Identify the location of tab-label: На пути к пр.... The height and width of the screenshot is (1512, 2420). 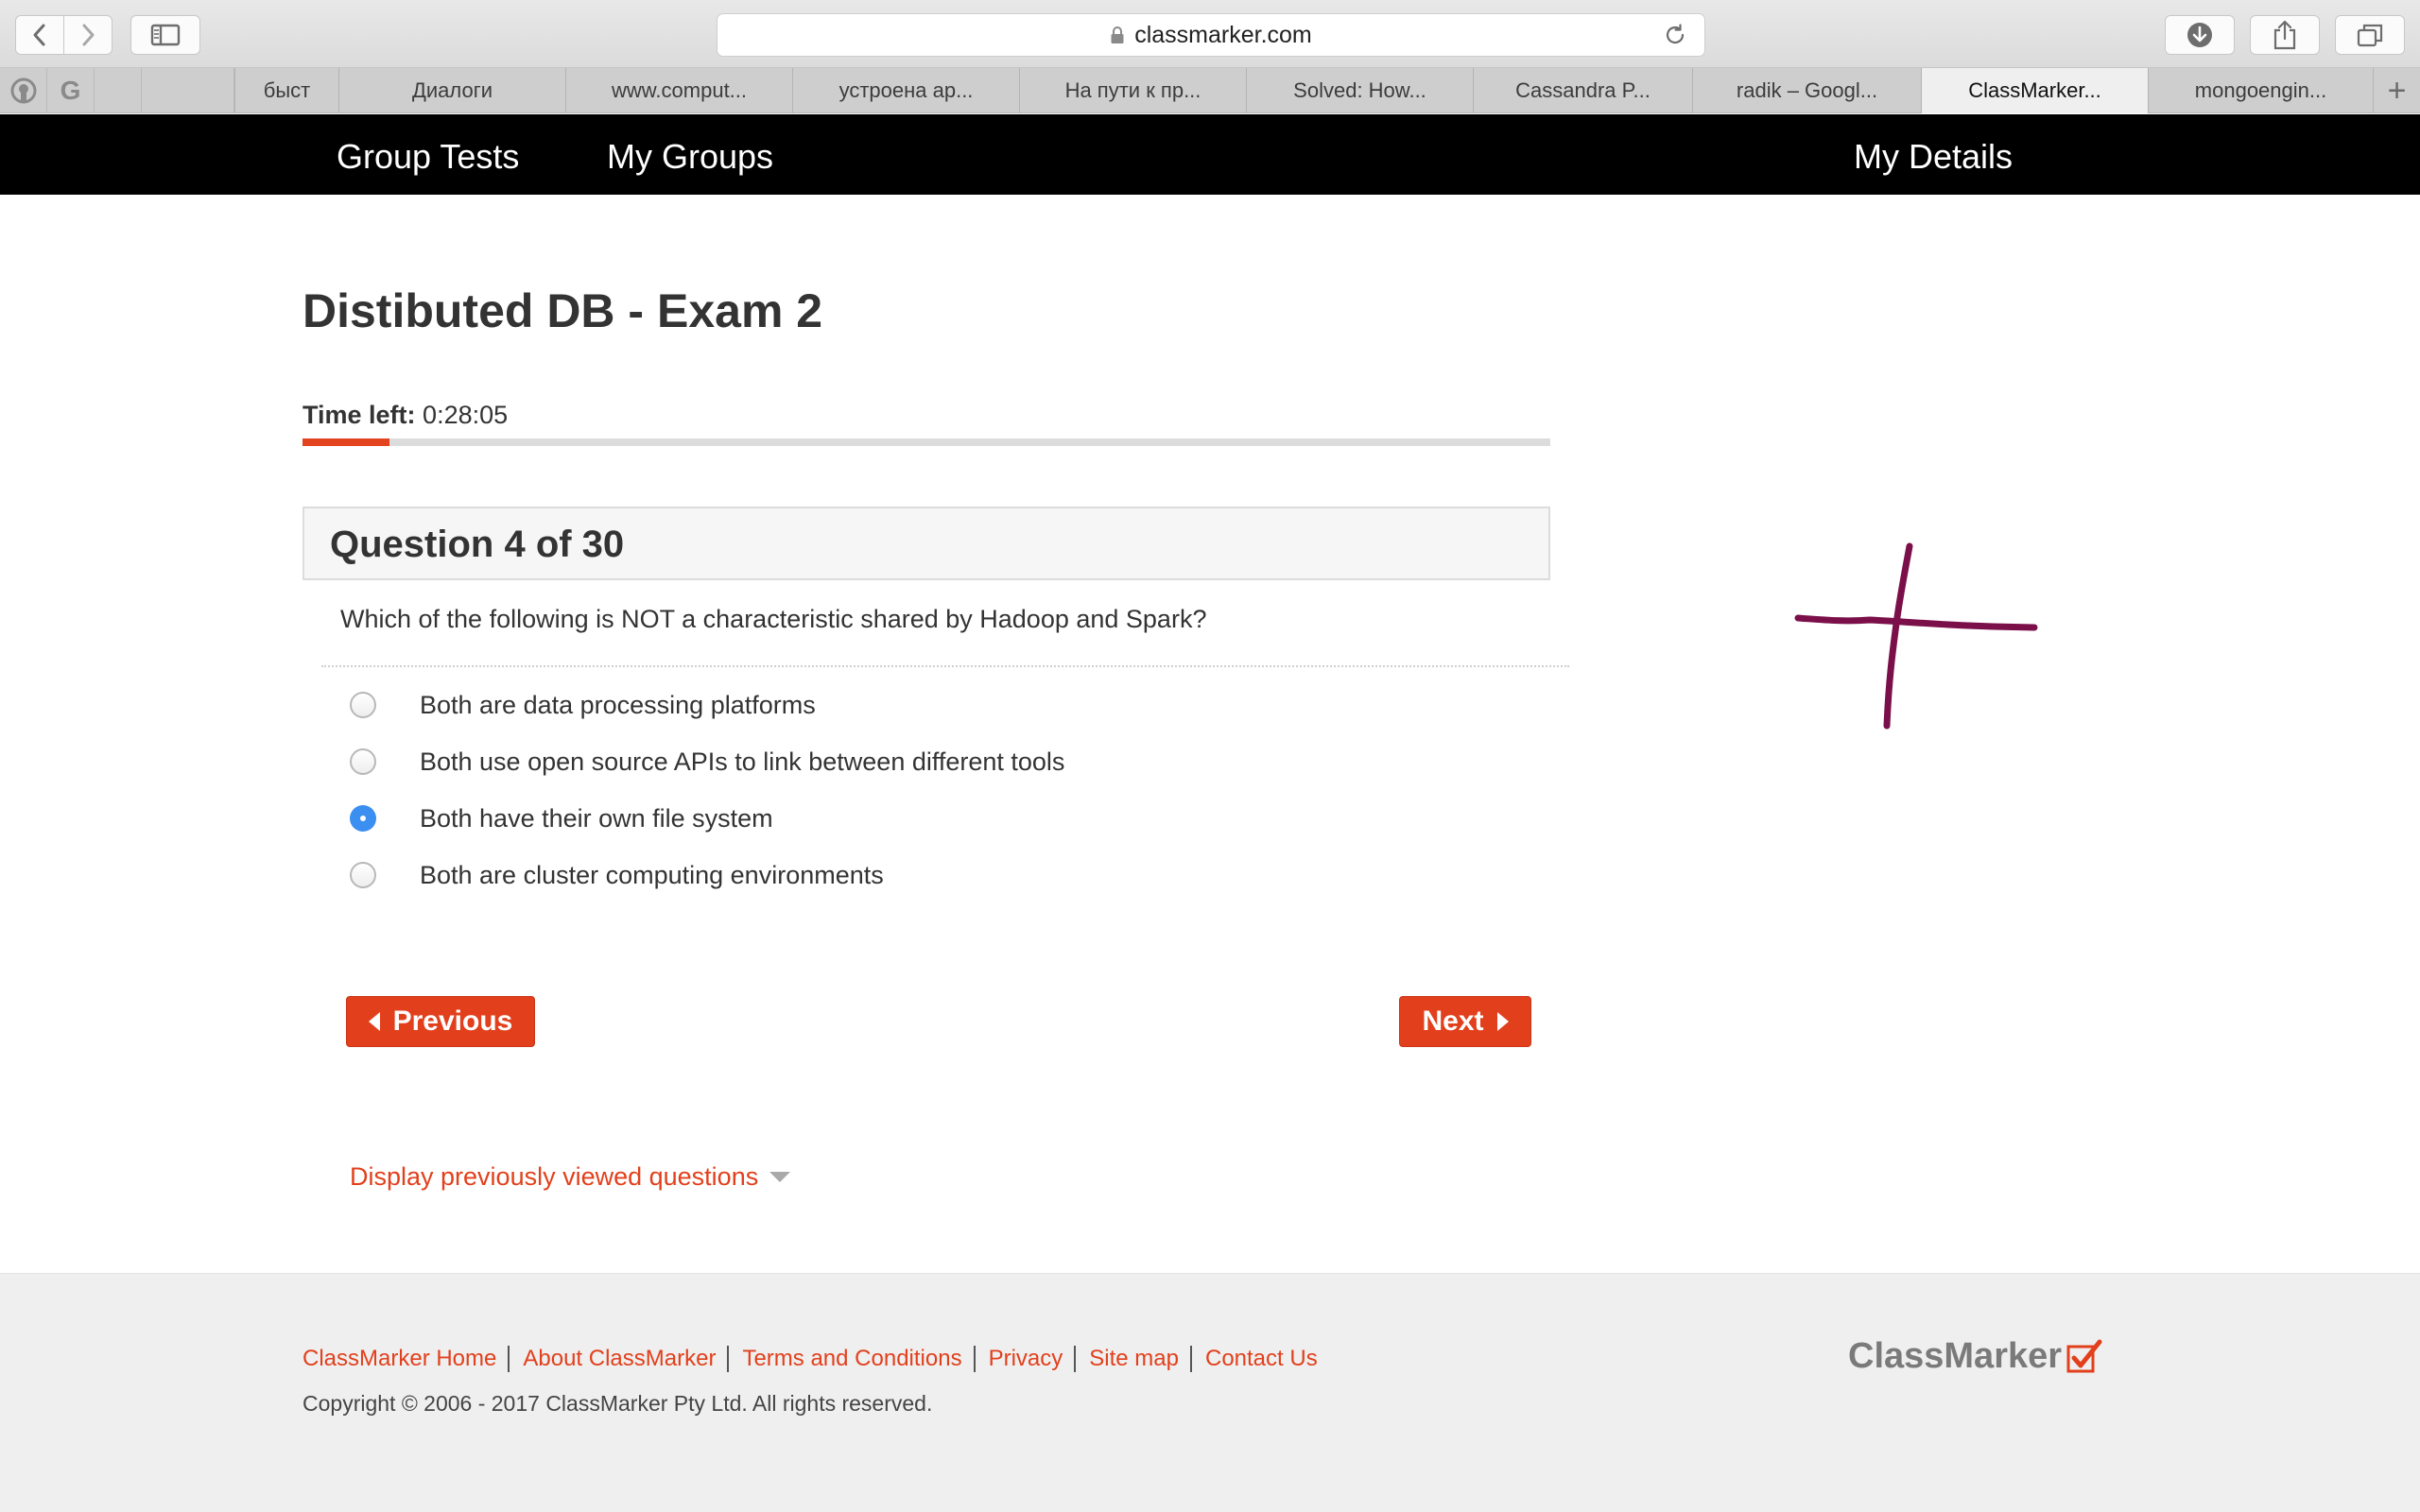
(1132, 90).